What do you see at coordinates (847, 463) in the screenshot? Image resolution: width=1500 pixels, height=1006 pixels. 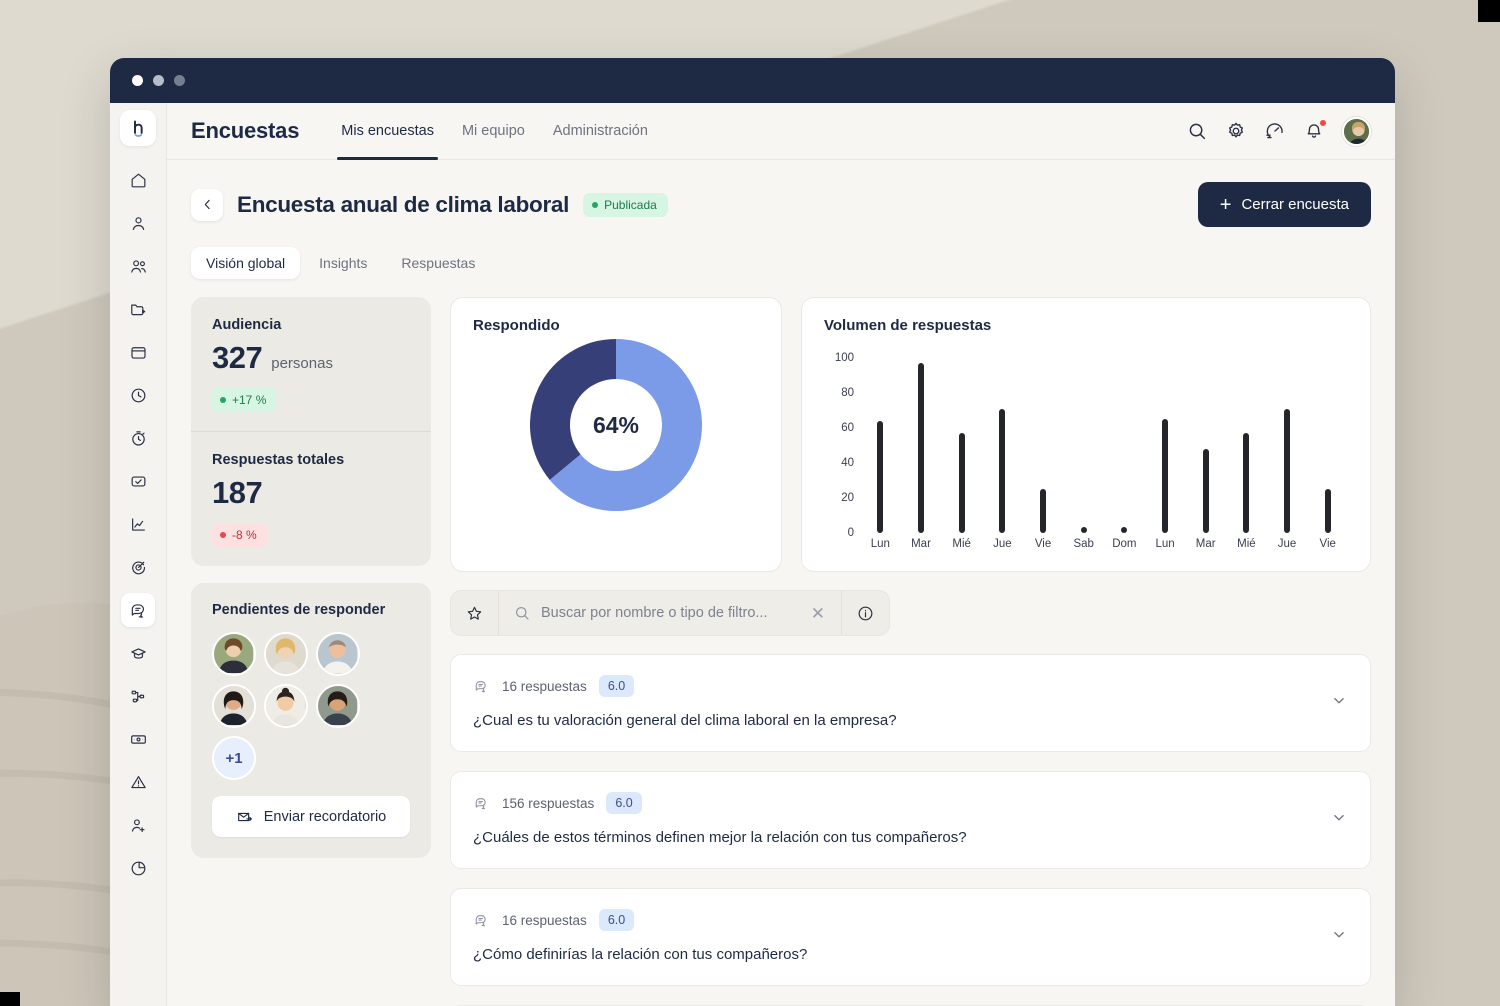 I see `y-tick-label: 40` at bounding box center [847, 463].